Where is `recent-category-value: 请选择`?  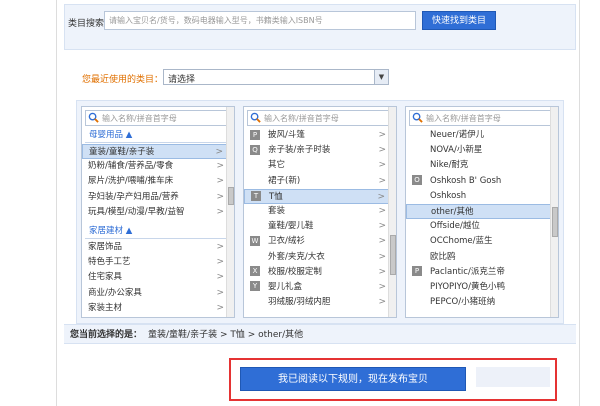 recent-category-value: 请选择 is located at coordinates (182, 80).